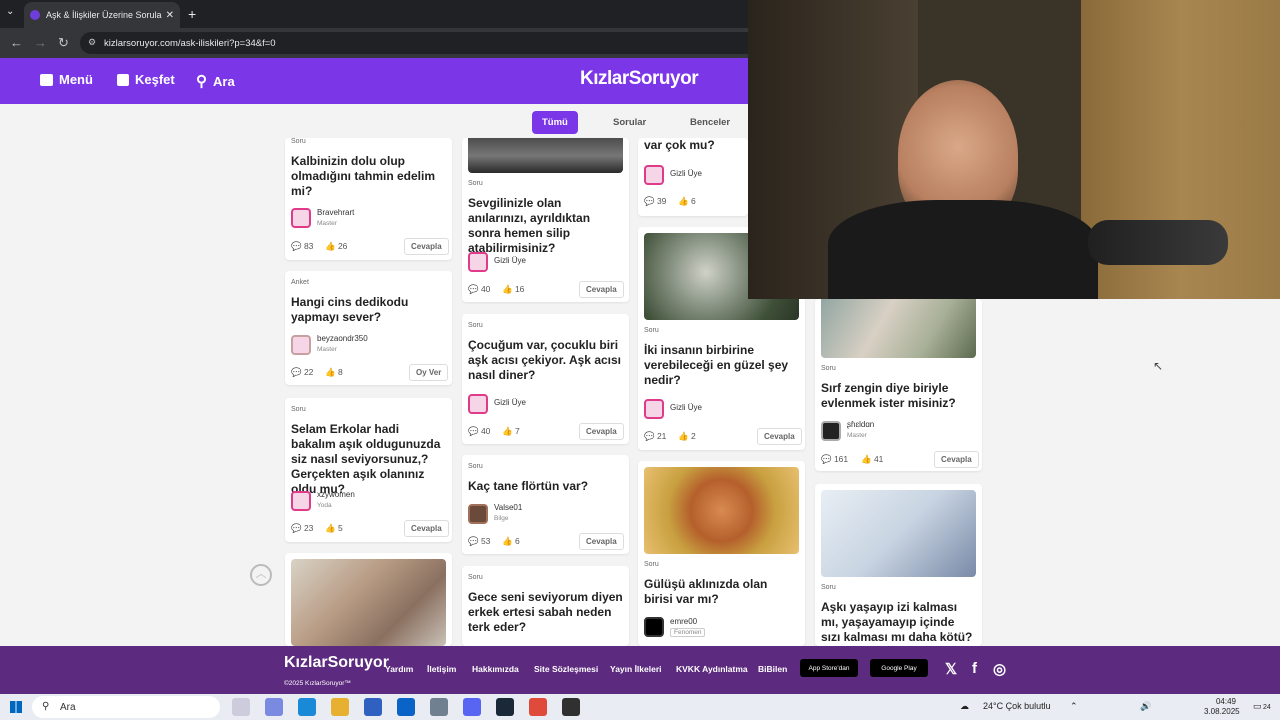 The height and width of the screenshot is (720, 1280). I want to click on task-view-icon, so click(241, 707).